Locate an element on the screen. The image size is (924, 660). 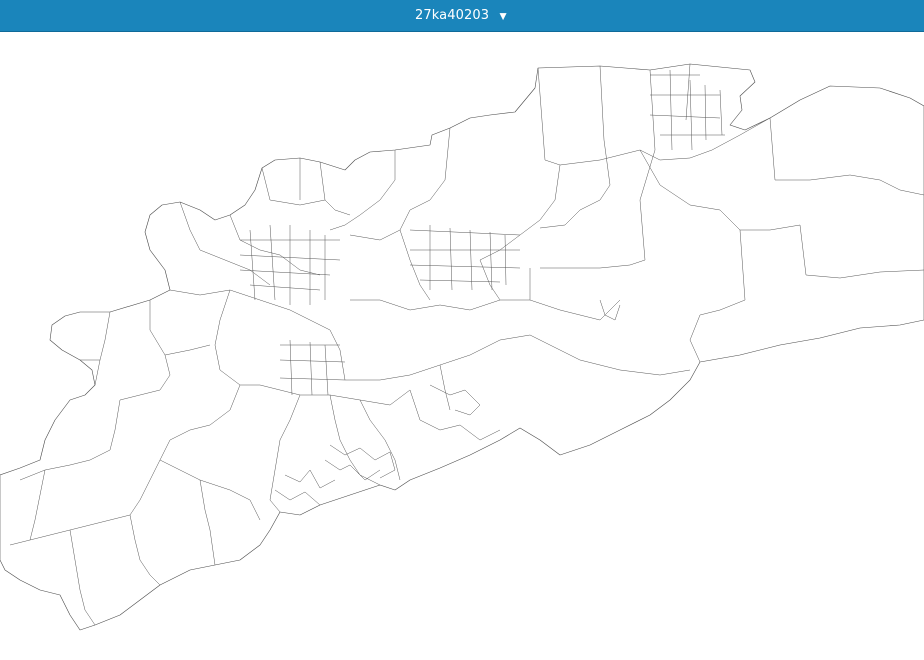
chevron-down-icon: ▼ is located at coordinates (503, 15).